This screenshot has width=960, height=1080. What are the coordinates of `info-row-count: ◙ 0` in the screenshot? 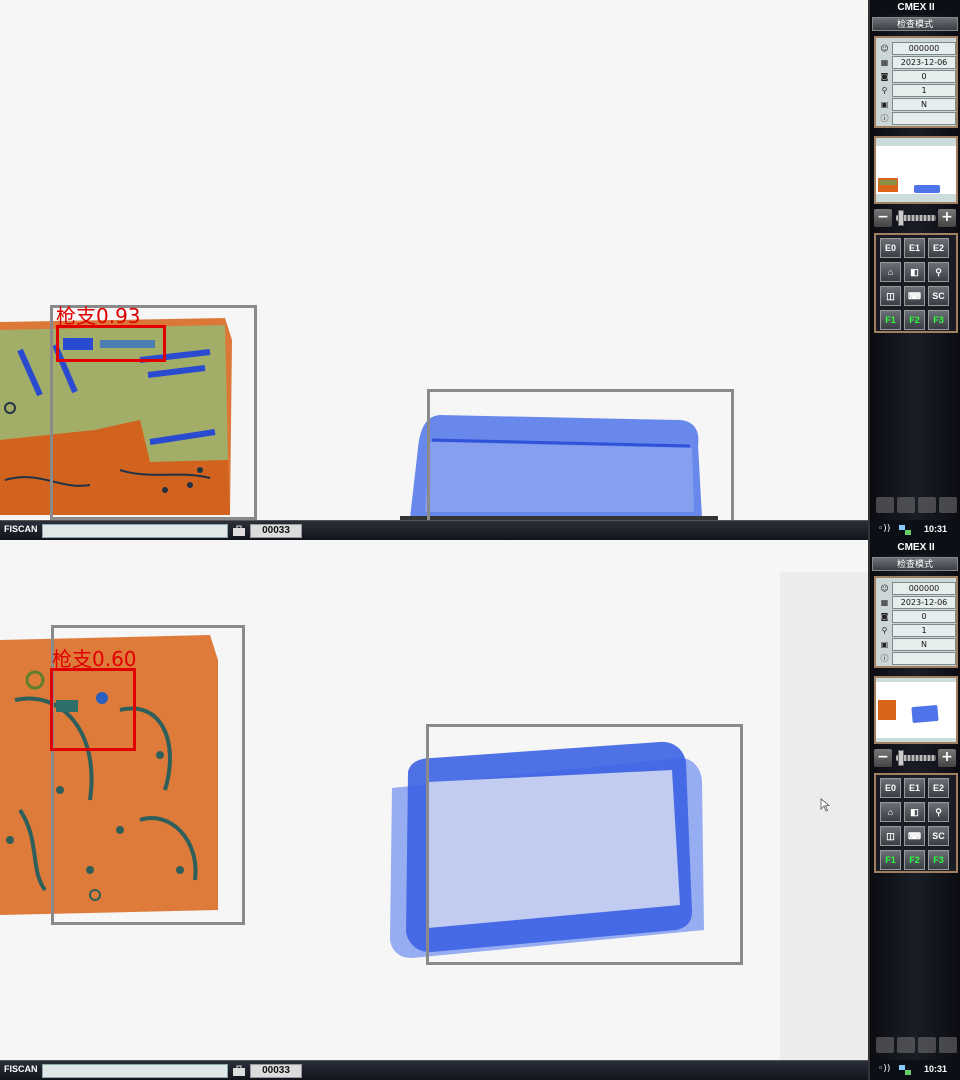 It's located at (917, 76).